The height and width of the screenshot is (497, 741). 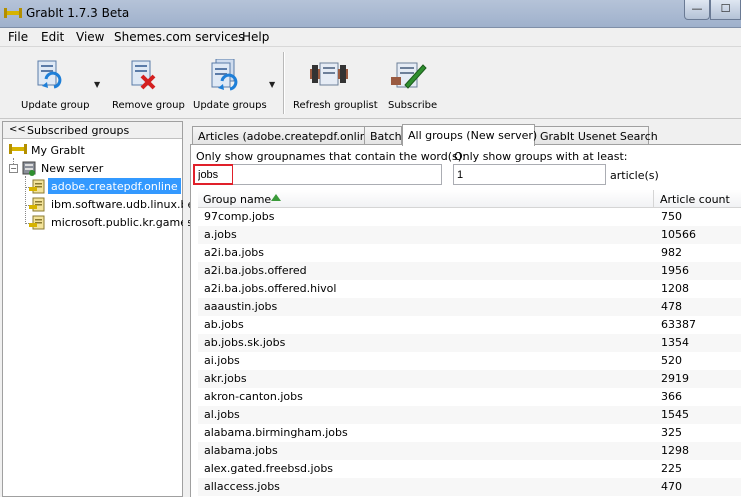 What do you see at coordinates (469, 325) in the screenshot?
I see `table-row: ab.jobs 63387` at bounding box center [469, 325].